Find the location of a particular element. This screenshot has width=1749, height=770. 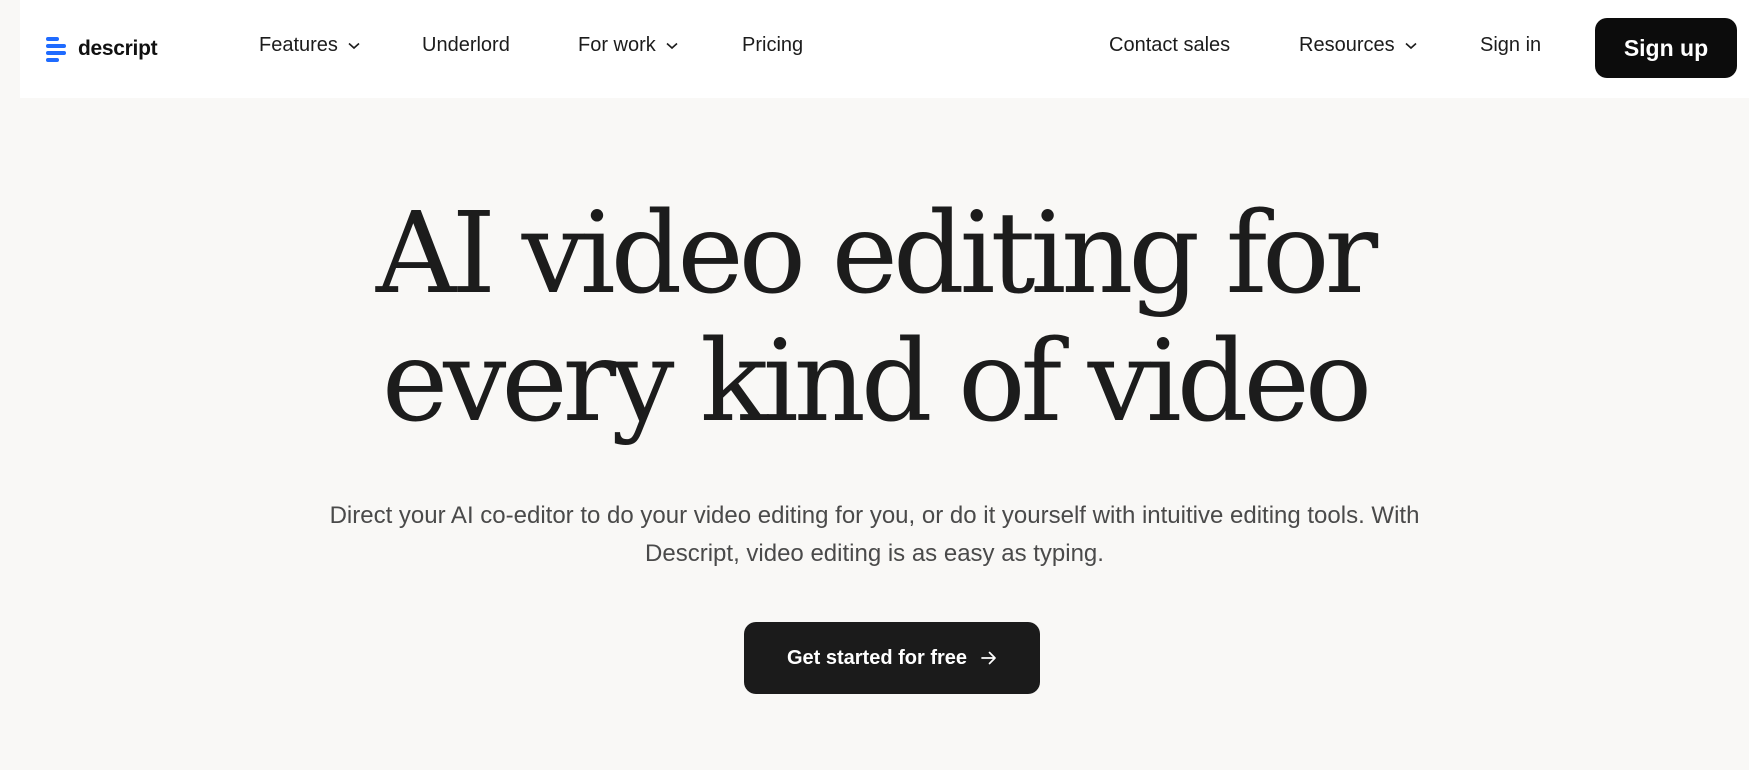

nav-item-underlord: Underlord is located at coordinates (466, 45).